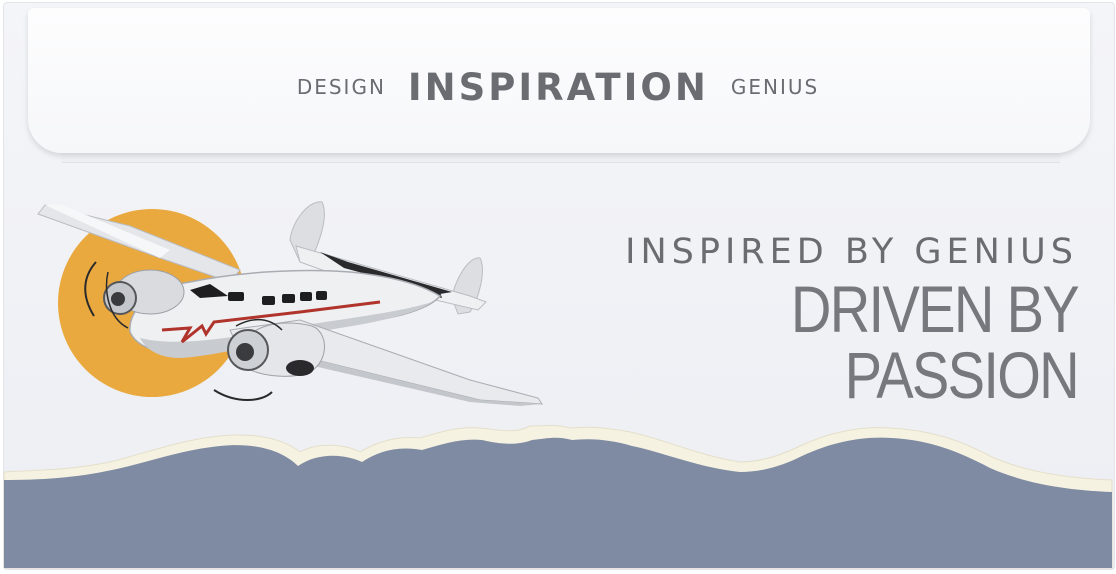 The width and height of the screenshot is (1116, 574). I want to click on flap-left-word: DESIGN, so click(341, 87).